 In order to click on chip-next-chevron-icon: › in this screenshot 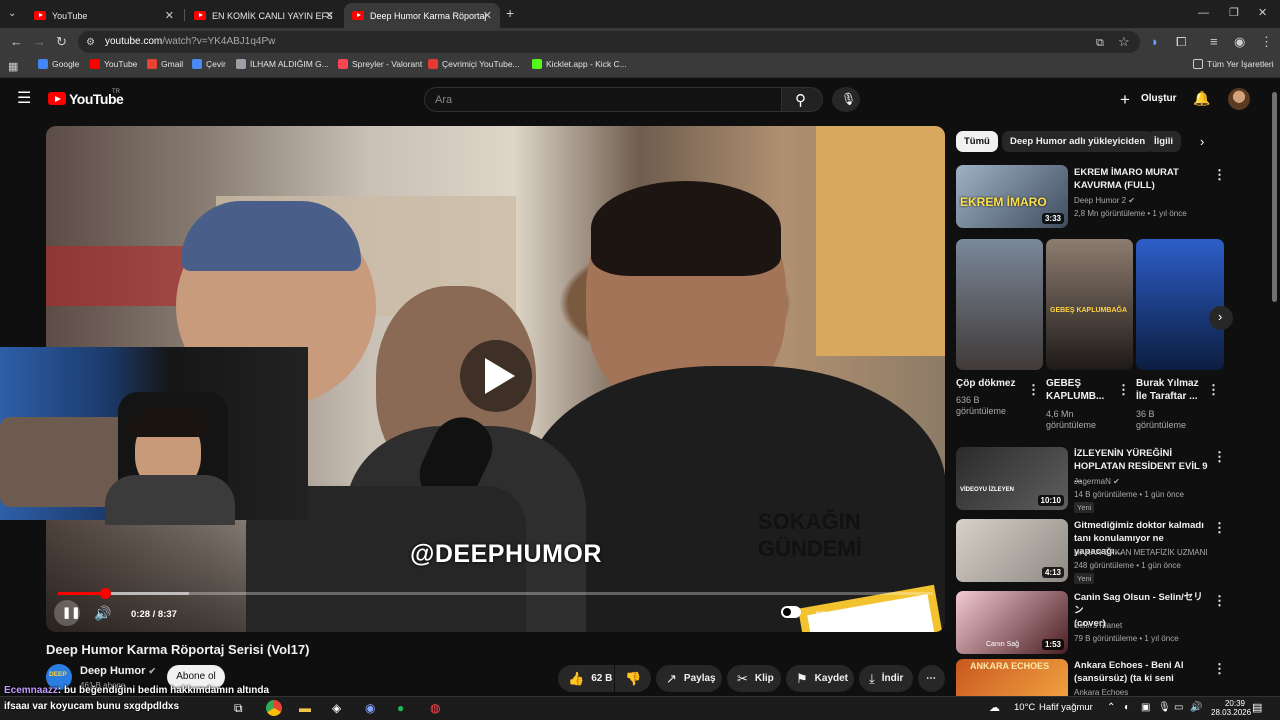, I will do `click(1202, 141)`.